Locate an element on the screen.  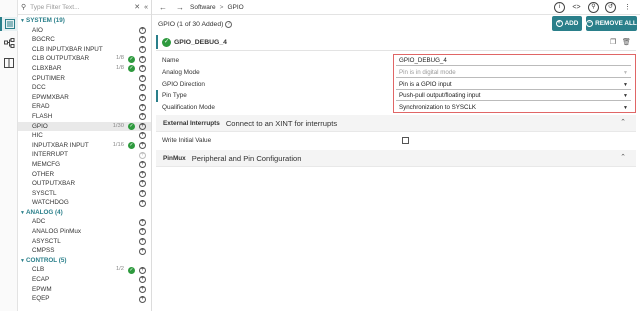
tree-item: ASYSCTL + is located at coordinates (84, 242).